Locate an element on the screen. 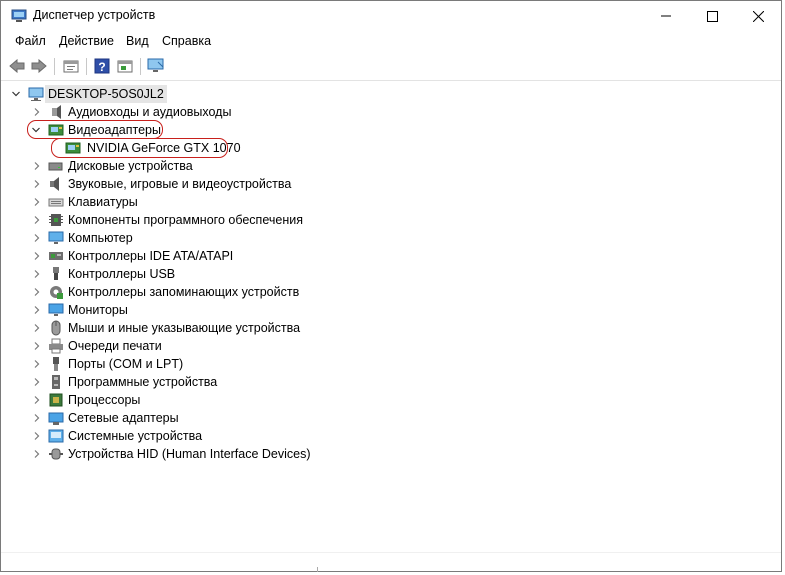 The image size is (785, 575). processor-icon is located at coordinates (56, 400).